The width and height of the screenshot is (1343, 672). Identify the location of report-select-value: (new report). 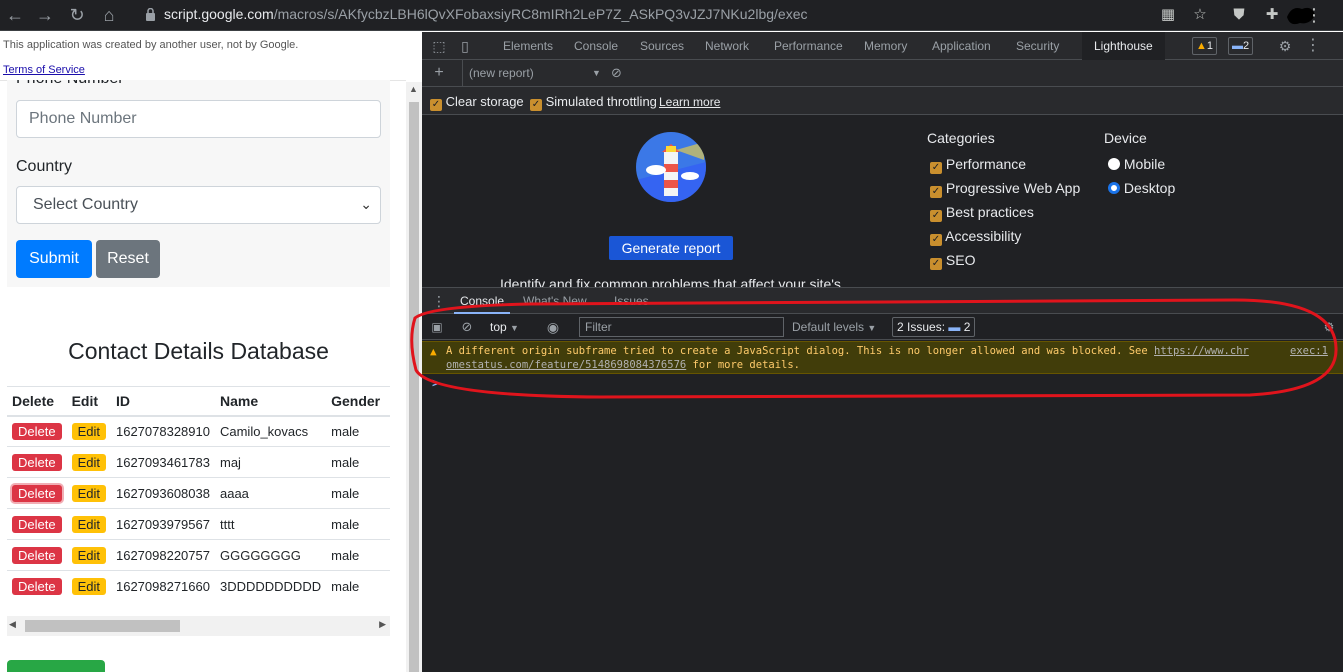
(501, 73).